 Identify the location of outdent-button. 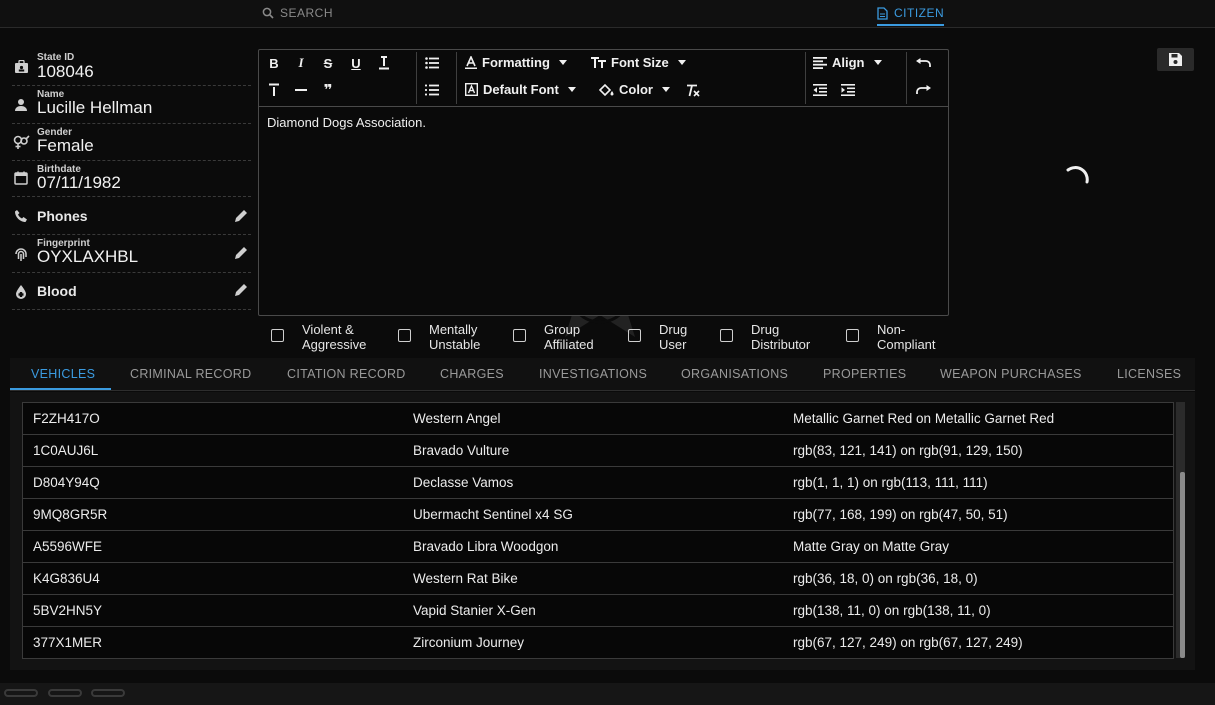
(820, 90).